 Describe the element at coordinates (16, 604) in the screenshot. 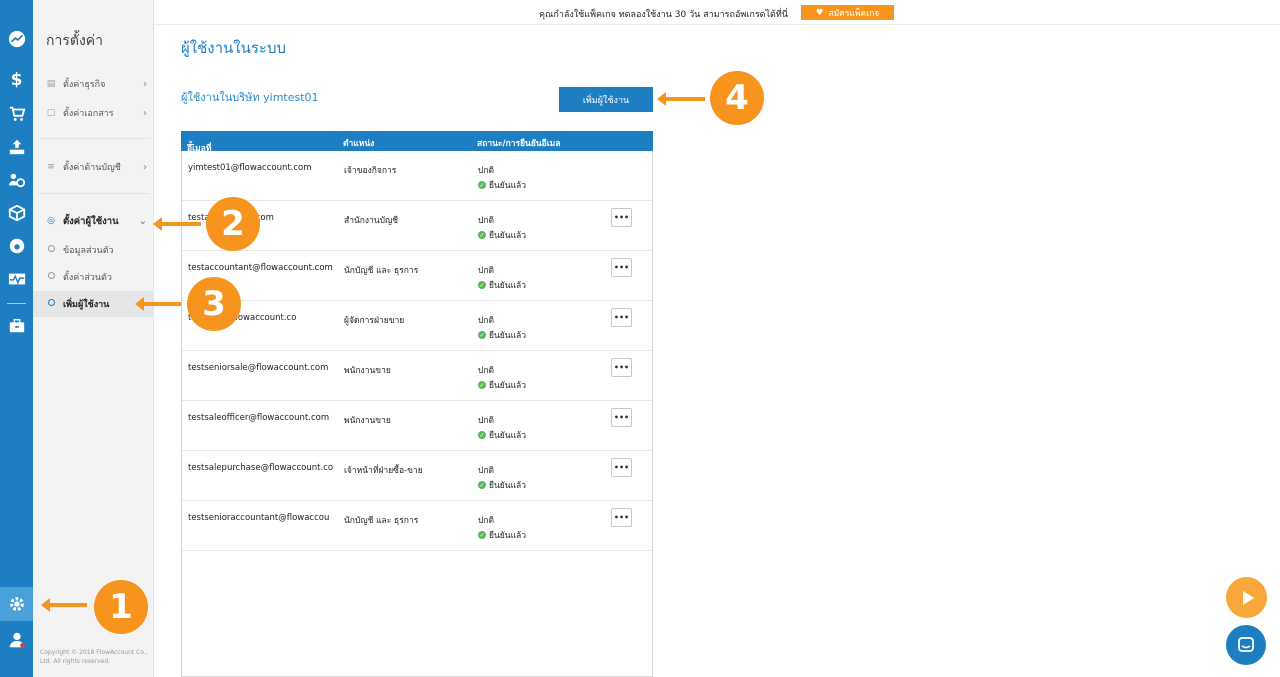

I see `gear-icon` at that location.